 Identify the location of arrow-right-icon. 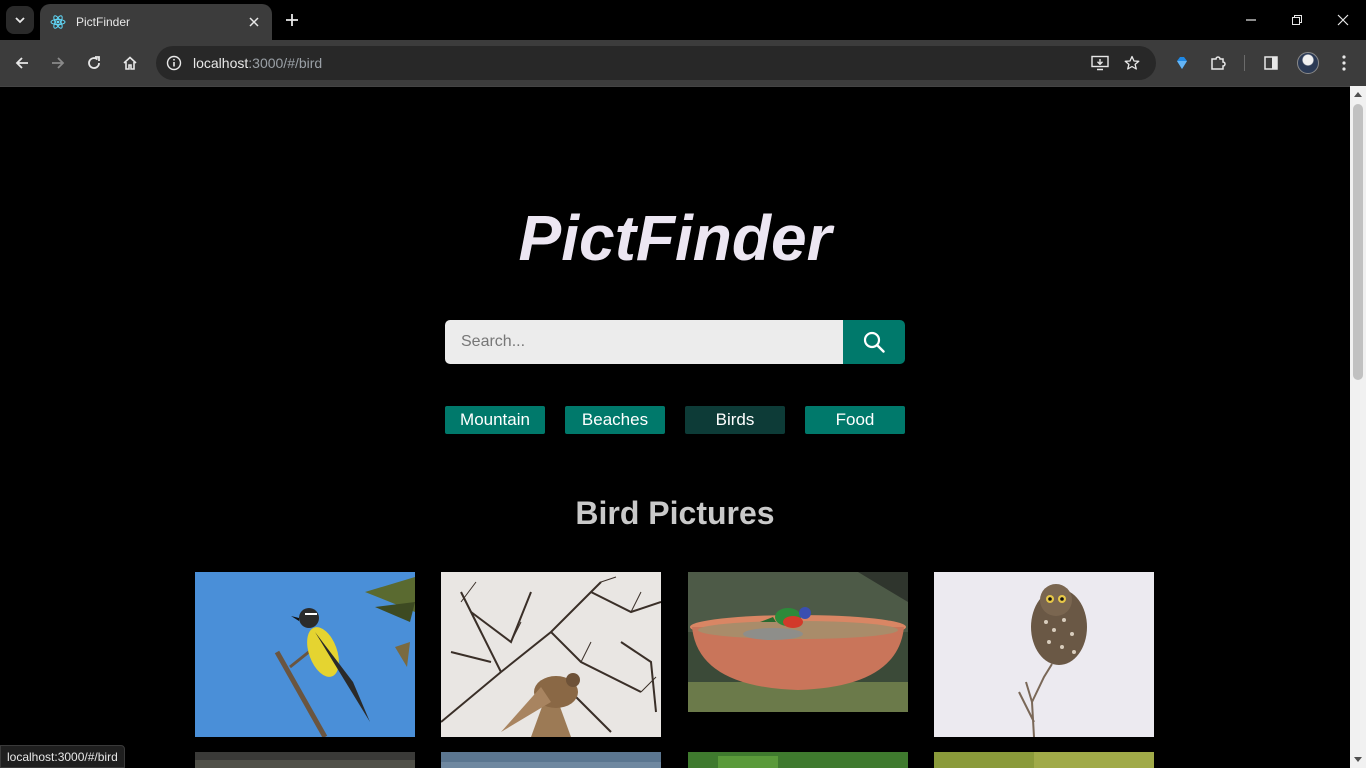
(58, 63).